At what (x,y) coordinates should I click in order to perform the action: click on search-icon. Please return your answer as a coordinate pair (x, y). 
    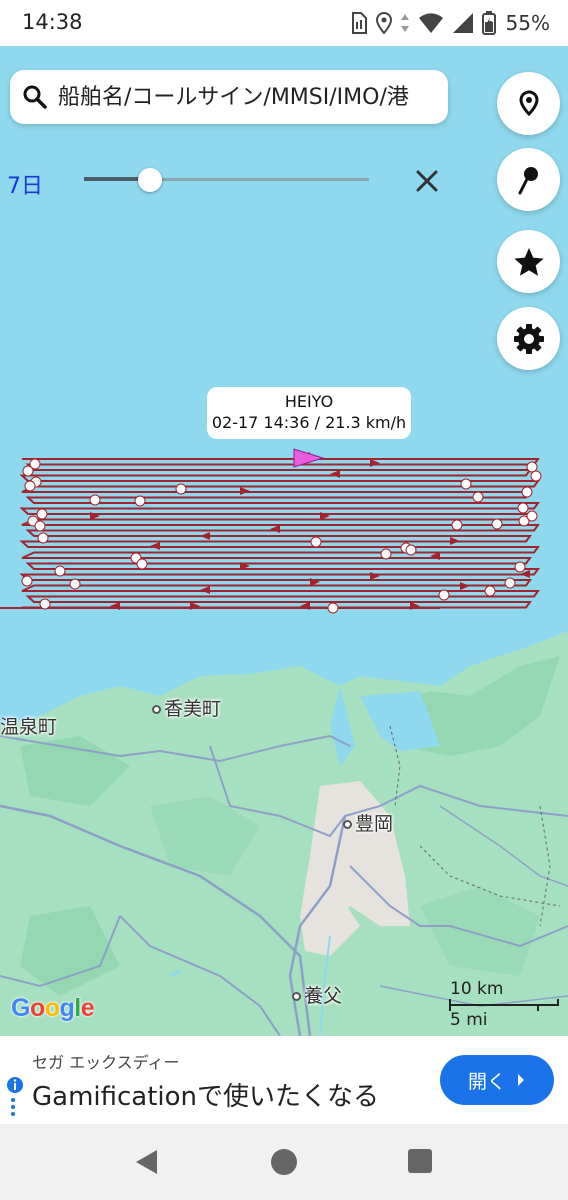
    Looking at the image, I should click on (35, 97).